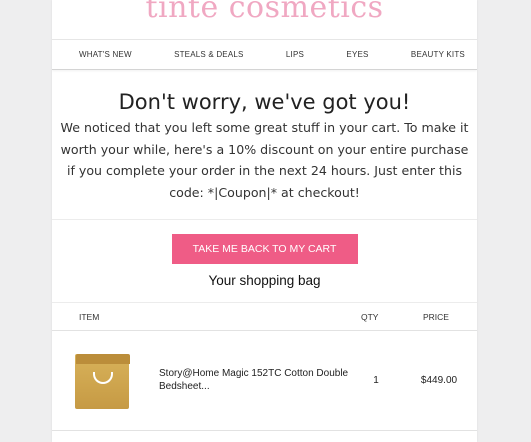 This screenshot has height=442, width=531. What do you see at coordinates (105, 54) in the screenshot?
I see `nav-whats-new: WHAT'S NEW` at bounding box center [105, 54].